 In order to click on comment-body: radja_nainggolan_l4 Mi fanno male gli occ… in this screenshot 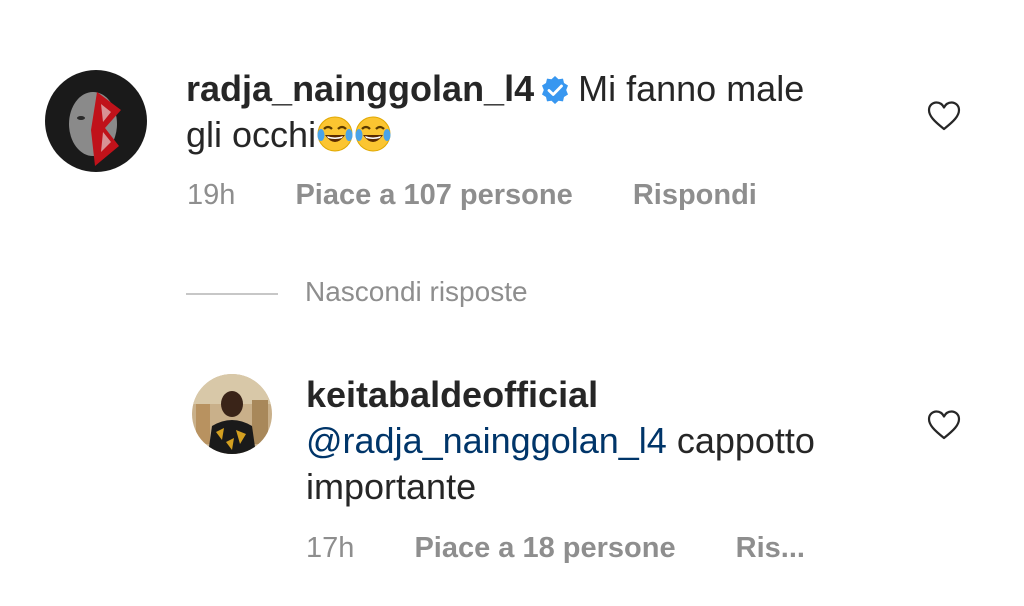, I will do `click(536, 112)`.